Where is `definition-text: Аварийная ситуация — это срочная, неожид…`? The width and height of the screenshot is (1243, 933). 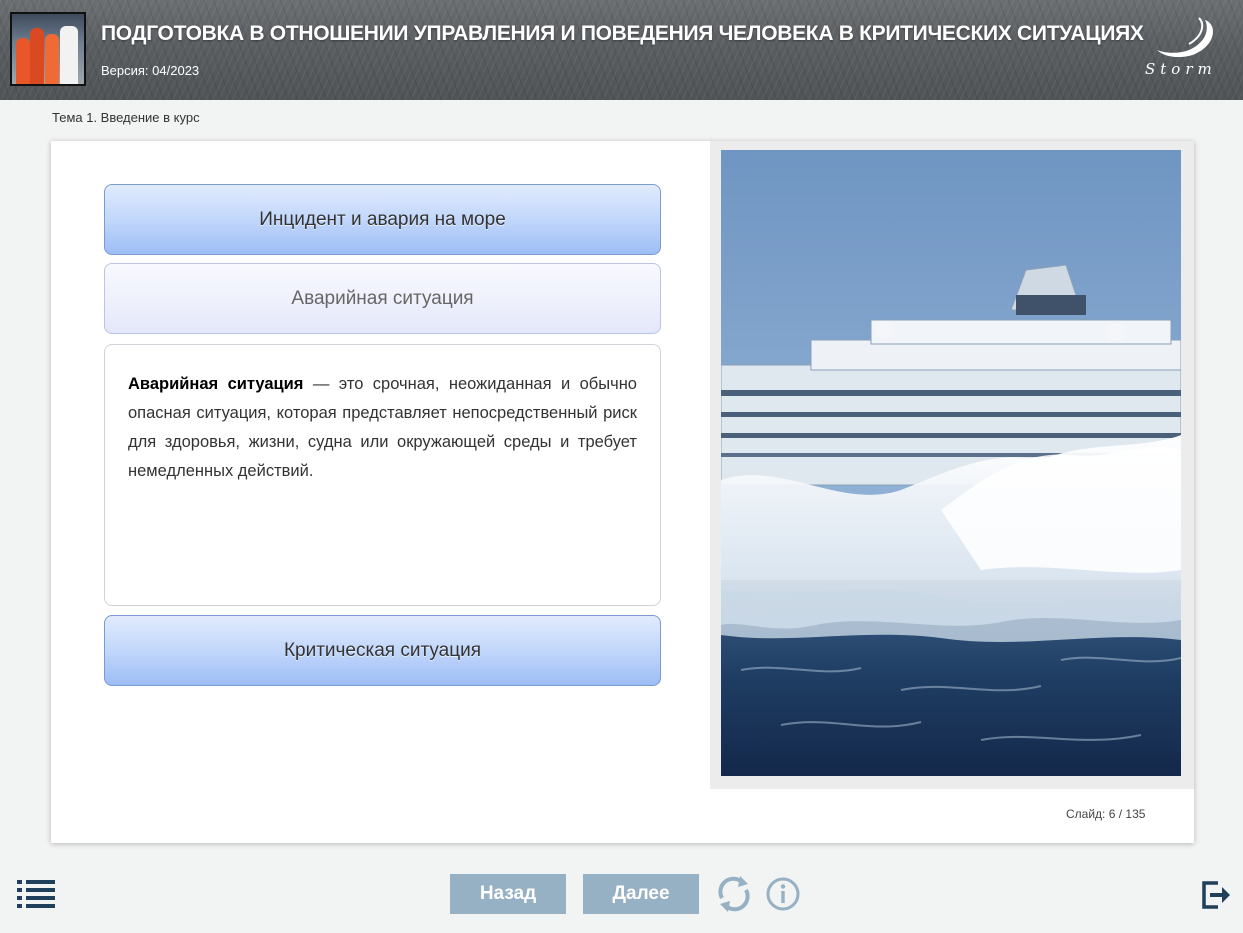
definition-text: Аварийная ситуация — это срочная, неожид… is located at coordinates (382, 428).